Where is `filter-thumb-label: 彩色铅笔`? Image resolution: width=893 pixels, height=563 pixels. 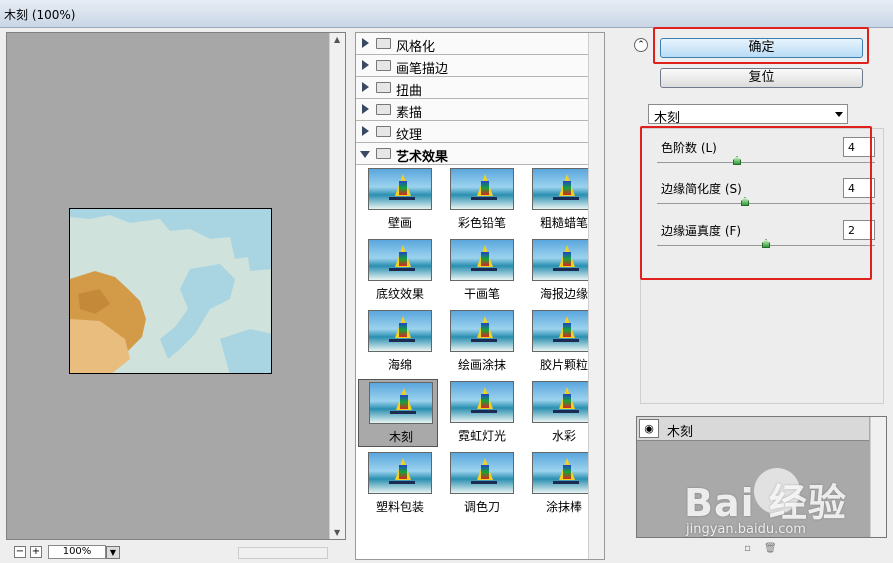 filter-thumb-label: 彩色铅笔 is located at coordinates (481, 223).